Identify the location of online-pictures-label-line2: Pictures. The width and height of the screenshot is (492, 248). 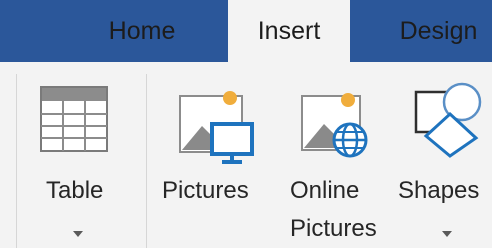
(333, 228).